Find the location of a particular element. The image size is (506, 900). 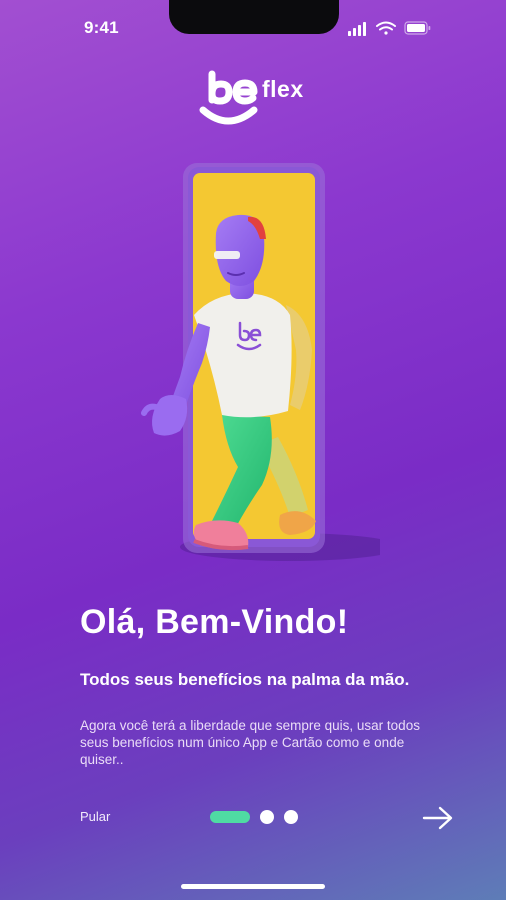

status-bar: 9:41 is located at coordinates (253, 29).